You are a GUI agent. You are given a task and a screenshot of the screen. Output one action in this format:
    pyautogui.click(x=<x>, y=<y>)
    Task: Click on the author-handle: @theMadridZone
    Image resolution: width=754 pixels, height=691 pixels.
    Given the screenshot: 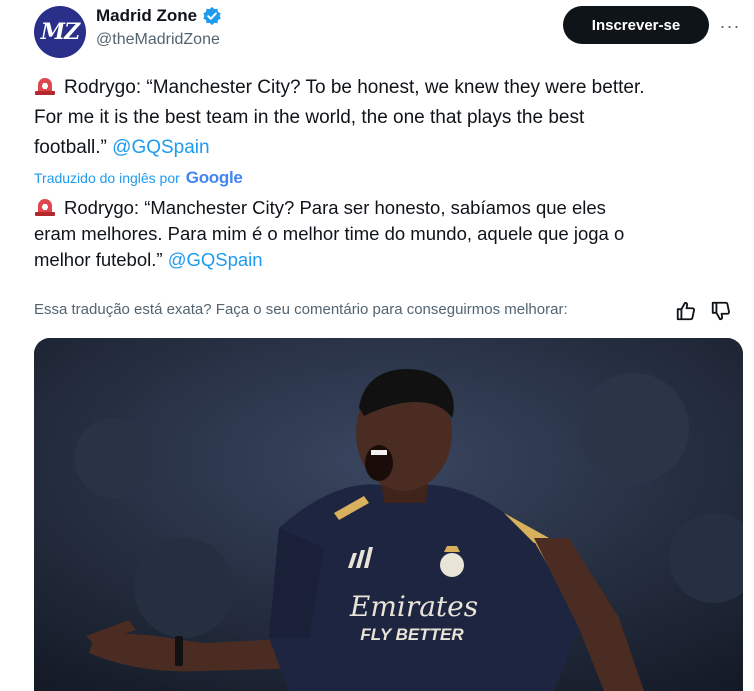 What is the action you would take?
    pyautogui.click(x=158, y=40)
    